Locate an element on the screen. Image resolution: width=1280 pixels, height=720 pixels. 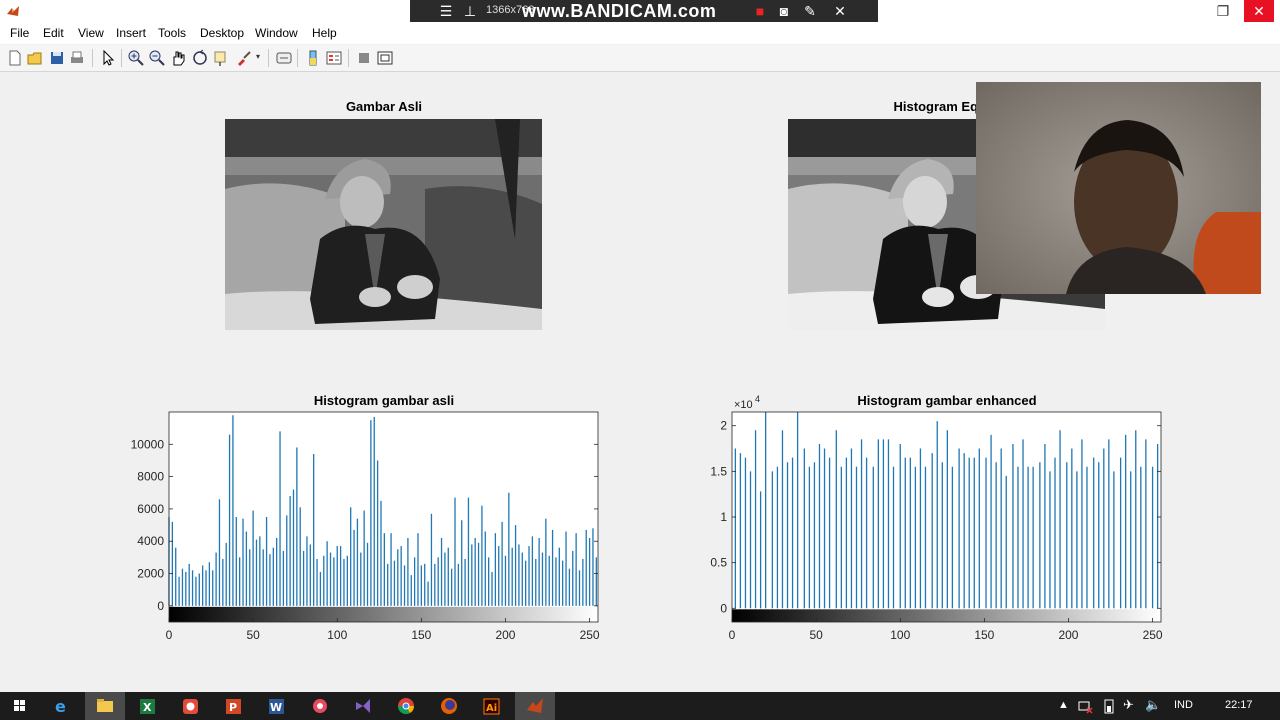
chrome-icon is located at coordinates (406, 706).